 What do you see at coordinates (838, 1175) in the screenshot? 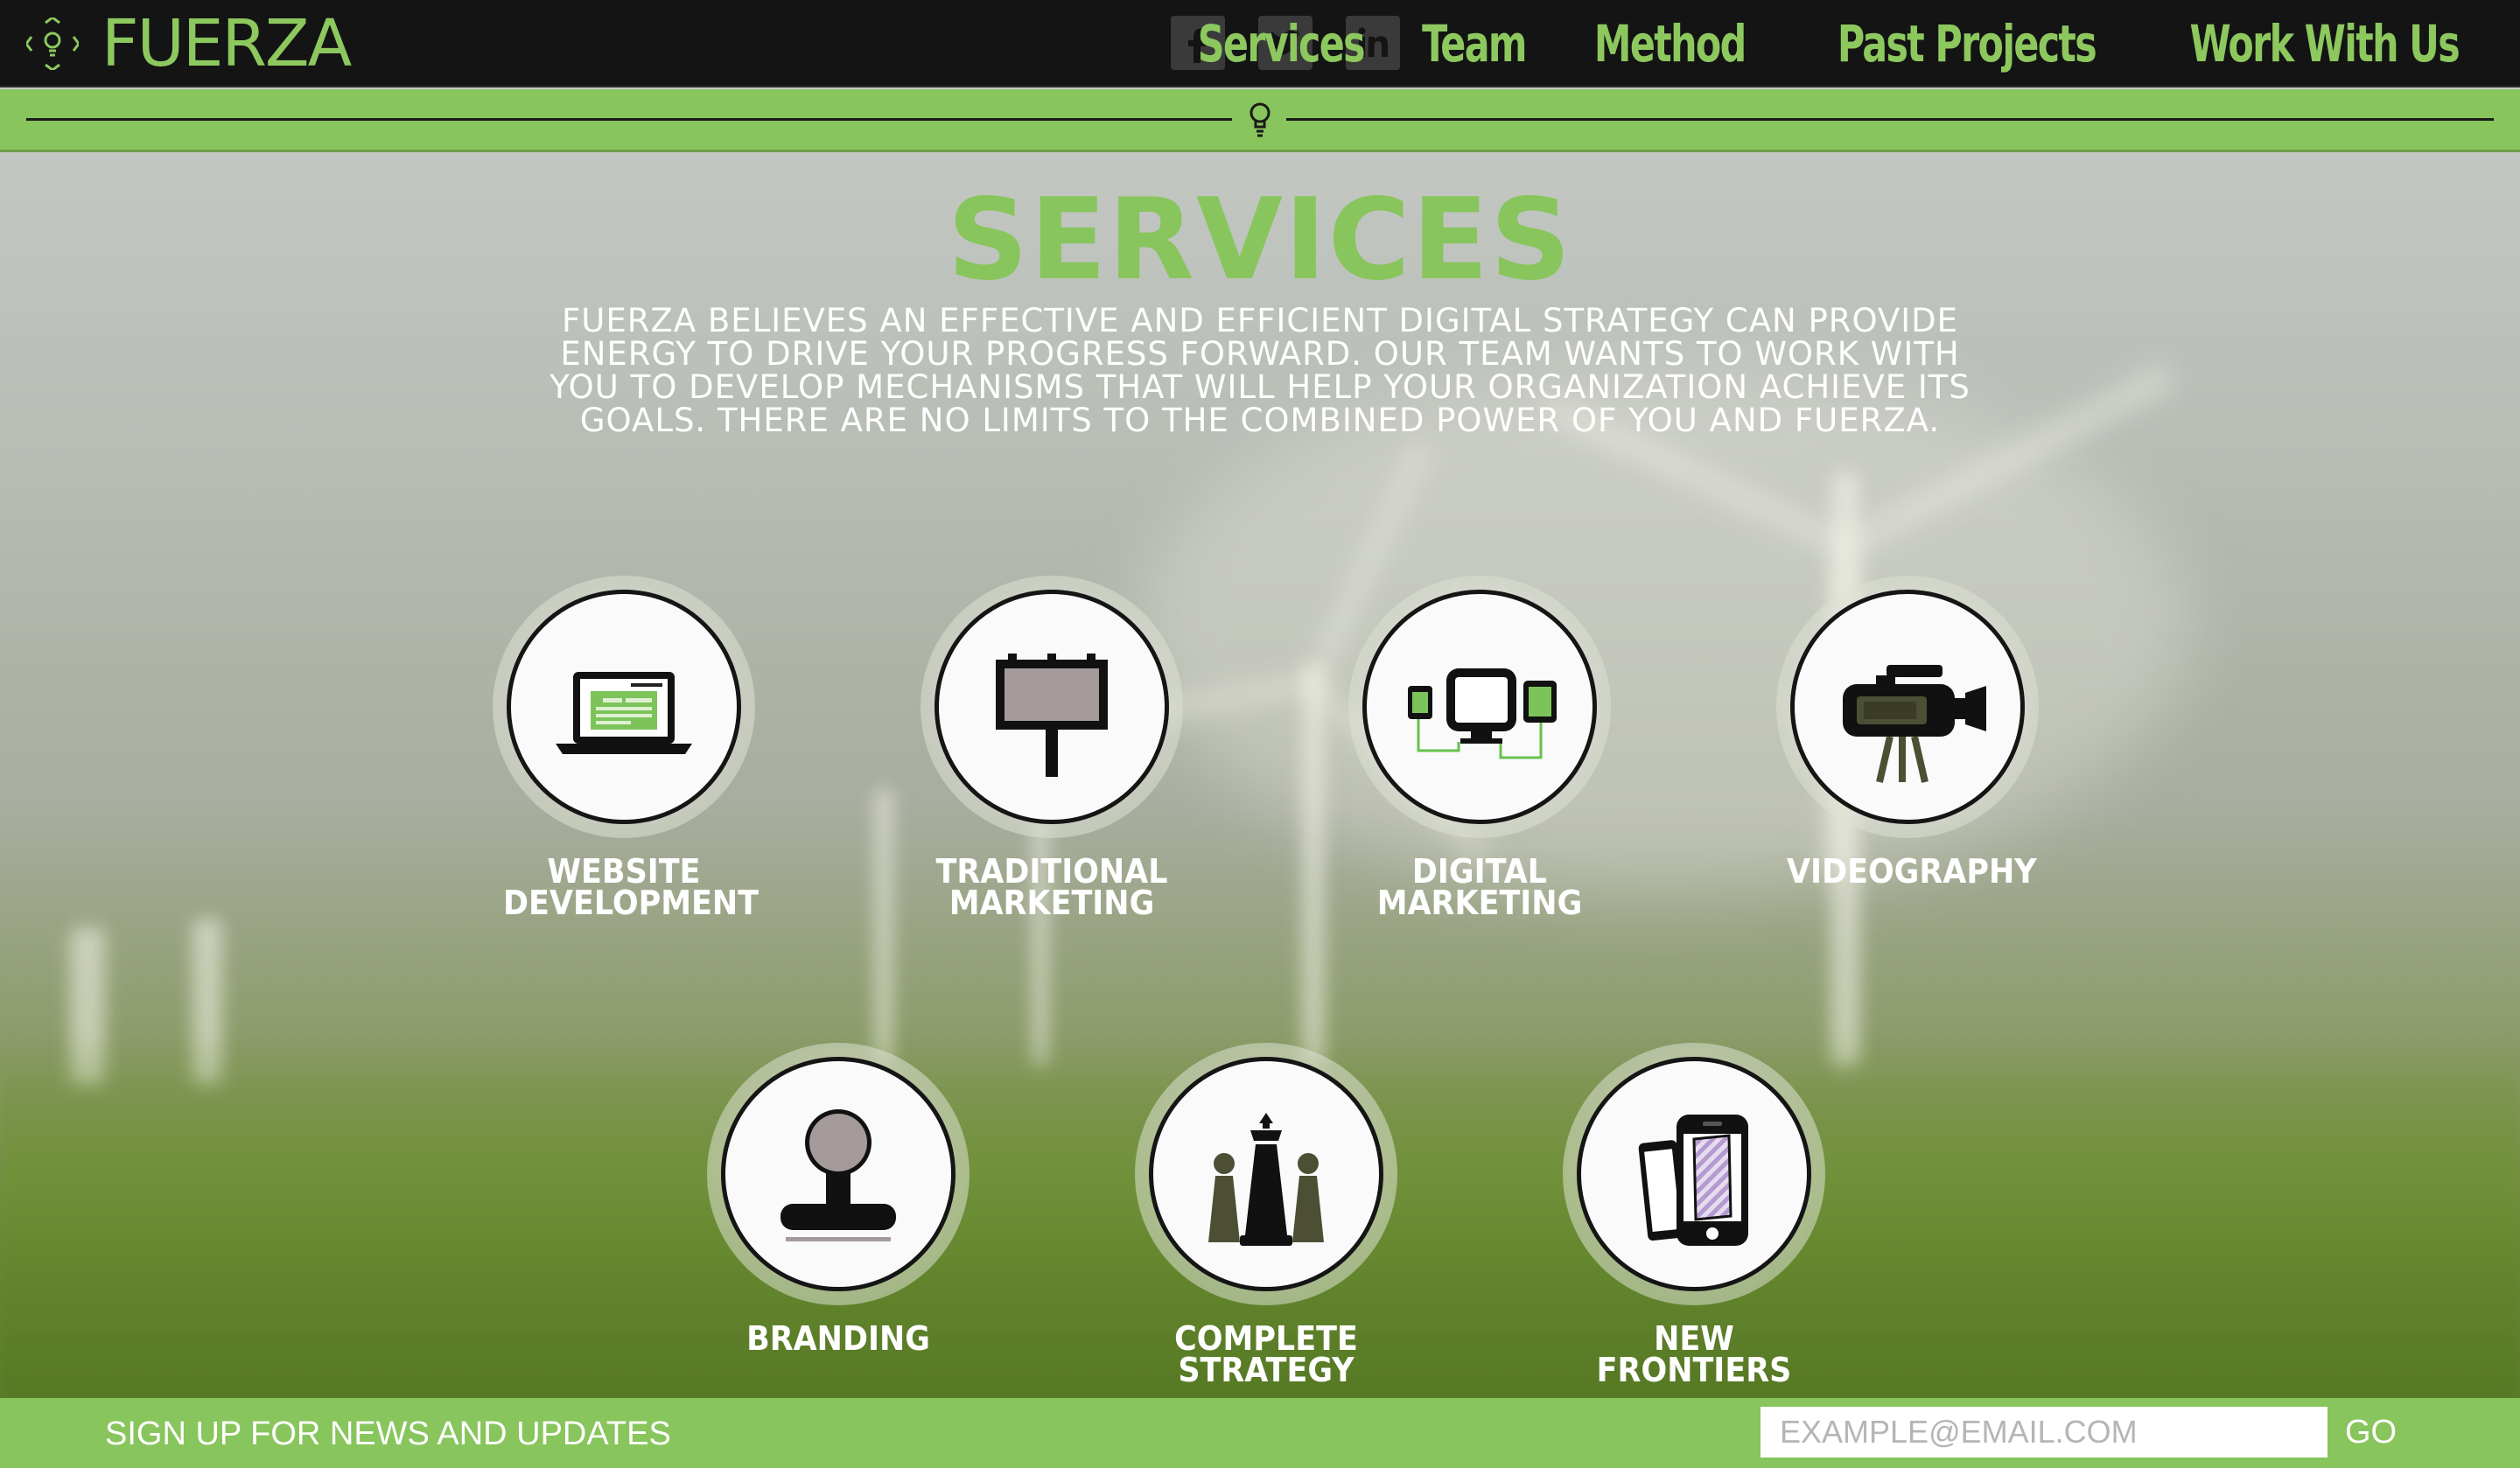
I see `stamp-icon` at bounding box center [838, 1175].